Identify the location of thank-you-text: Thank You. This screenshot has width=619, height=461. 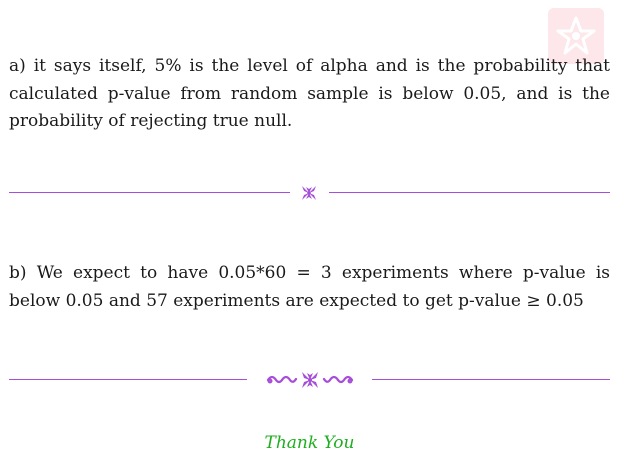
(309, 443).